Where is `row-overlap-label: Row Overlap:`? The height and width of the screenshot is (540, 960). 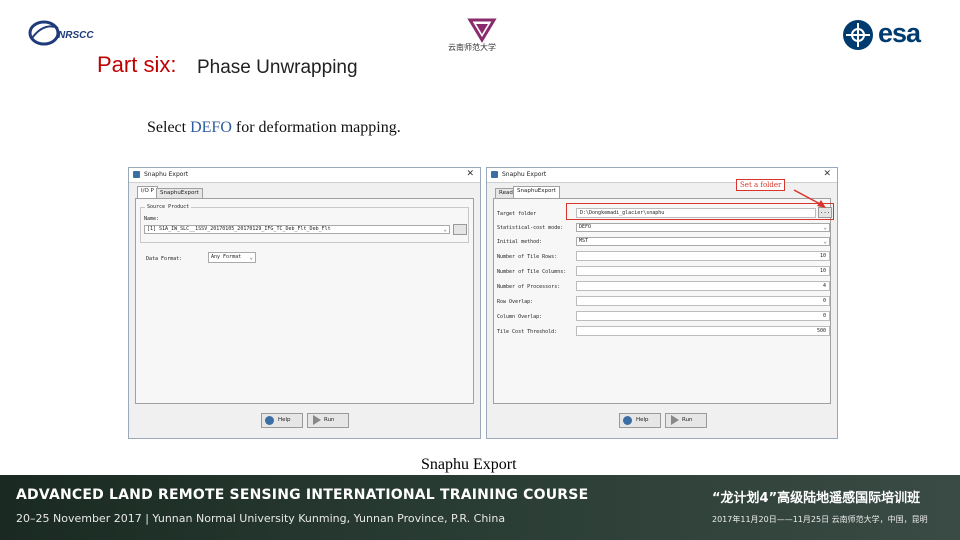 row-overlap-label: Row Overlap: is located at coordinates (515, 302).